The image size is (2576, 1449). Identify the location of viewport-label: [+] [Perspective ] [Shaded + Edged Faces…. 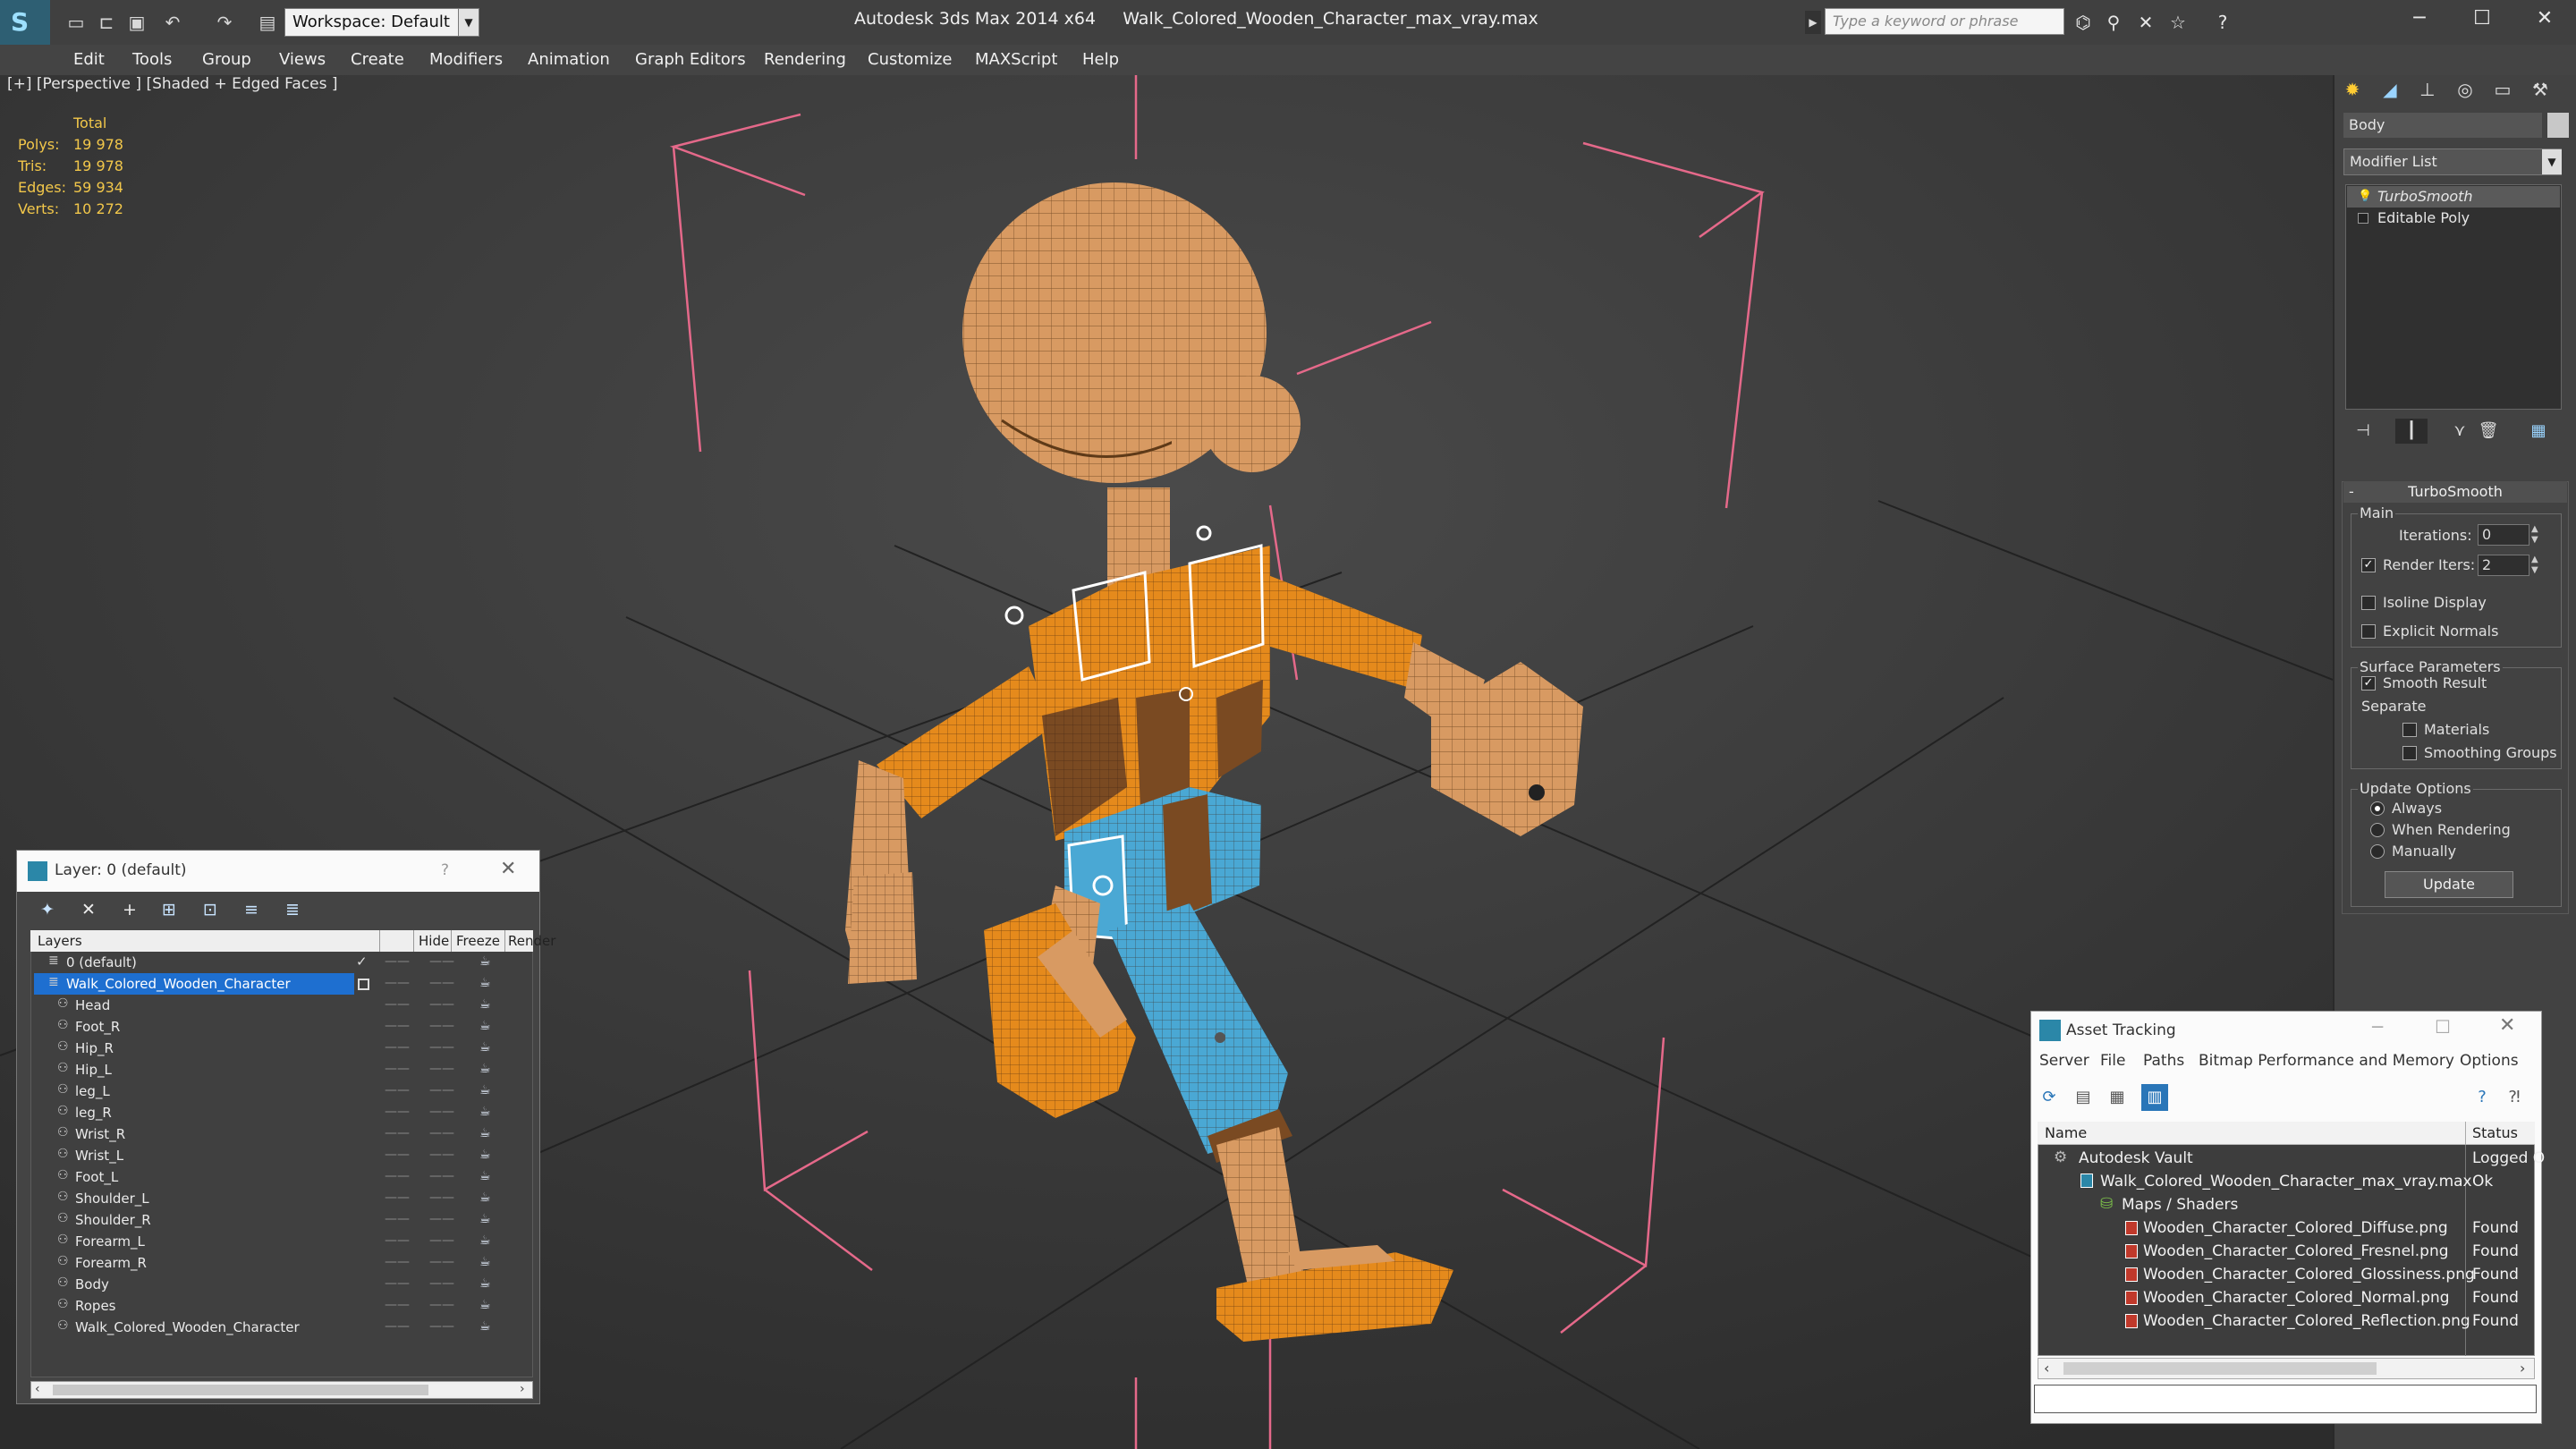
(172, 84).